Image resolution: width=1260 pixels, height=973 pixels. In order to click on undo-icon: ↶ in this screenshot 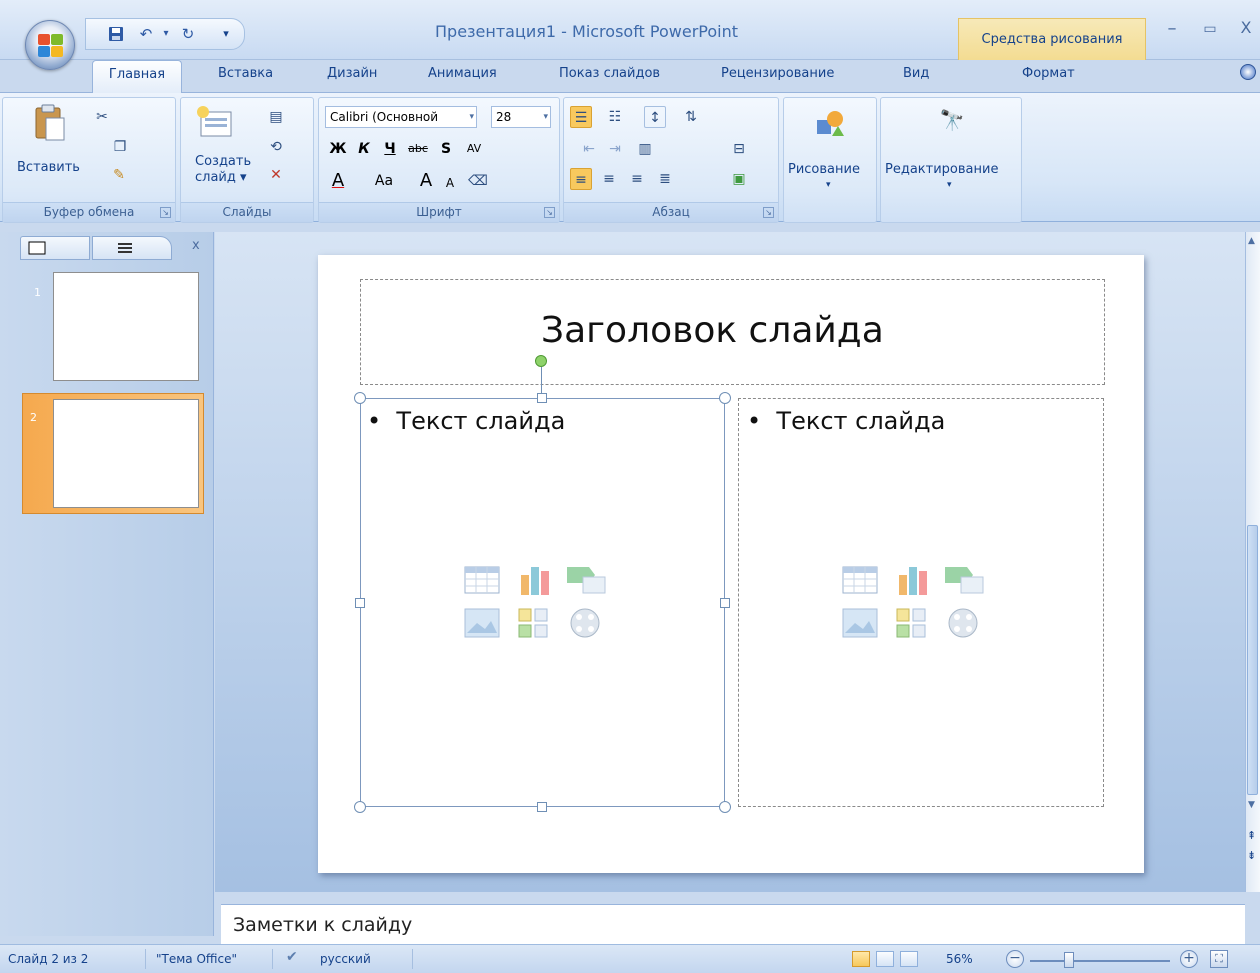, I will do `click(146, 34)`.